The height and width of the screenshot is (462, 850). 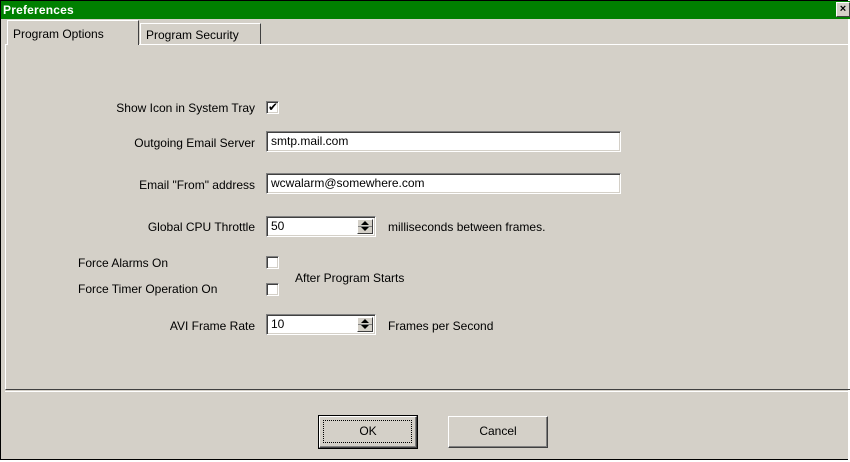 What do you see at coordinates (123, 263) in the screenshot?
I see `force-alarms-label: Force Alarms On` at bounding box center [123, 263].